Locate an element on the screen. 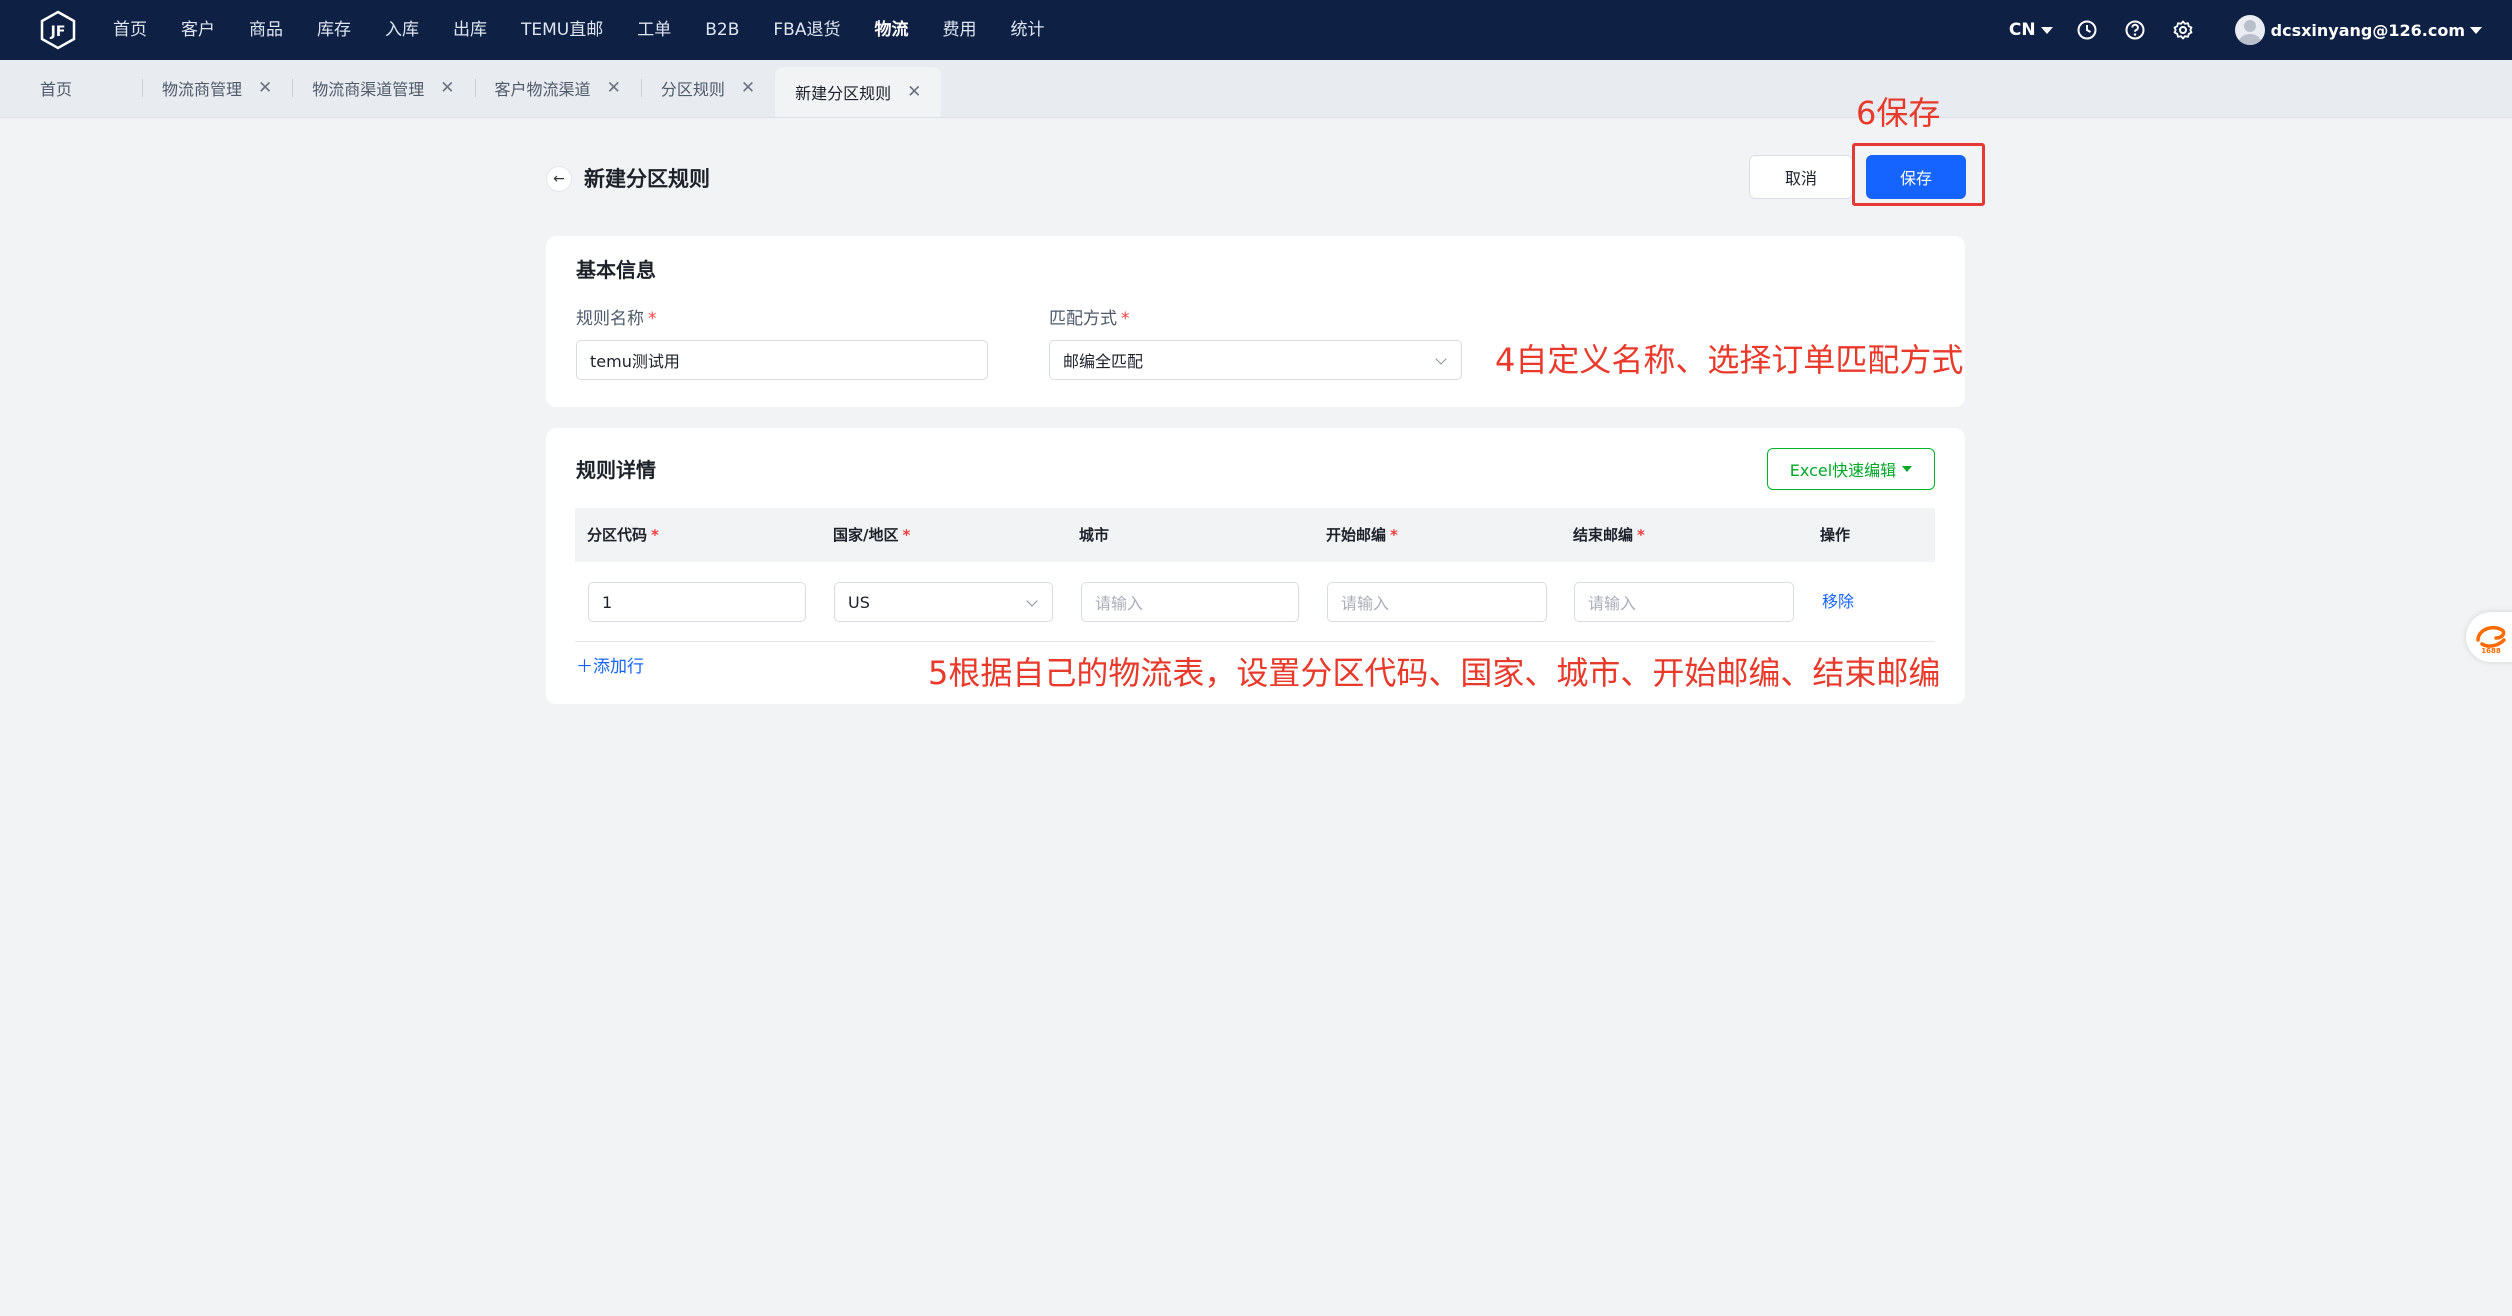 Image resolution: width=2512 pixels, height=1316 pixels. col-city: 城市 is located at coordinates (1094, 535).